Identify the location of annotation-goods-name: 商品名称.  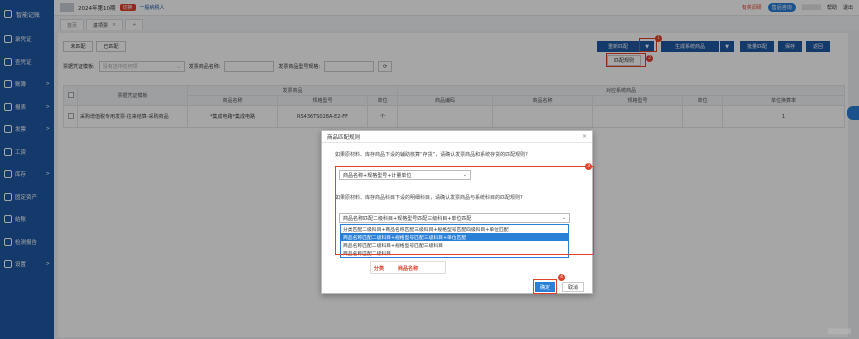
(408, 269).